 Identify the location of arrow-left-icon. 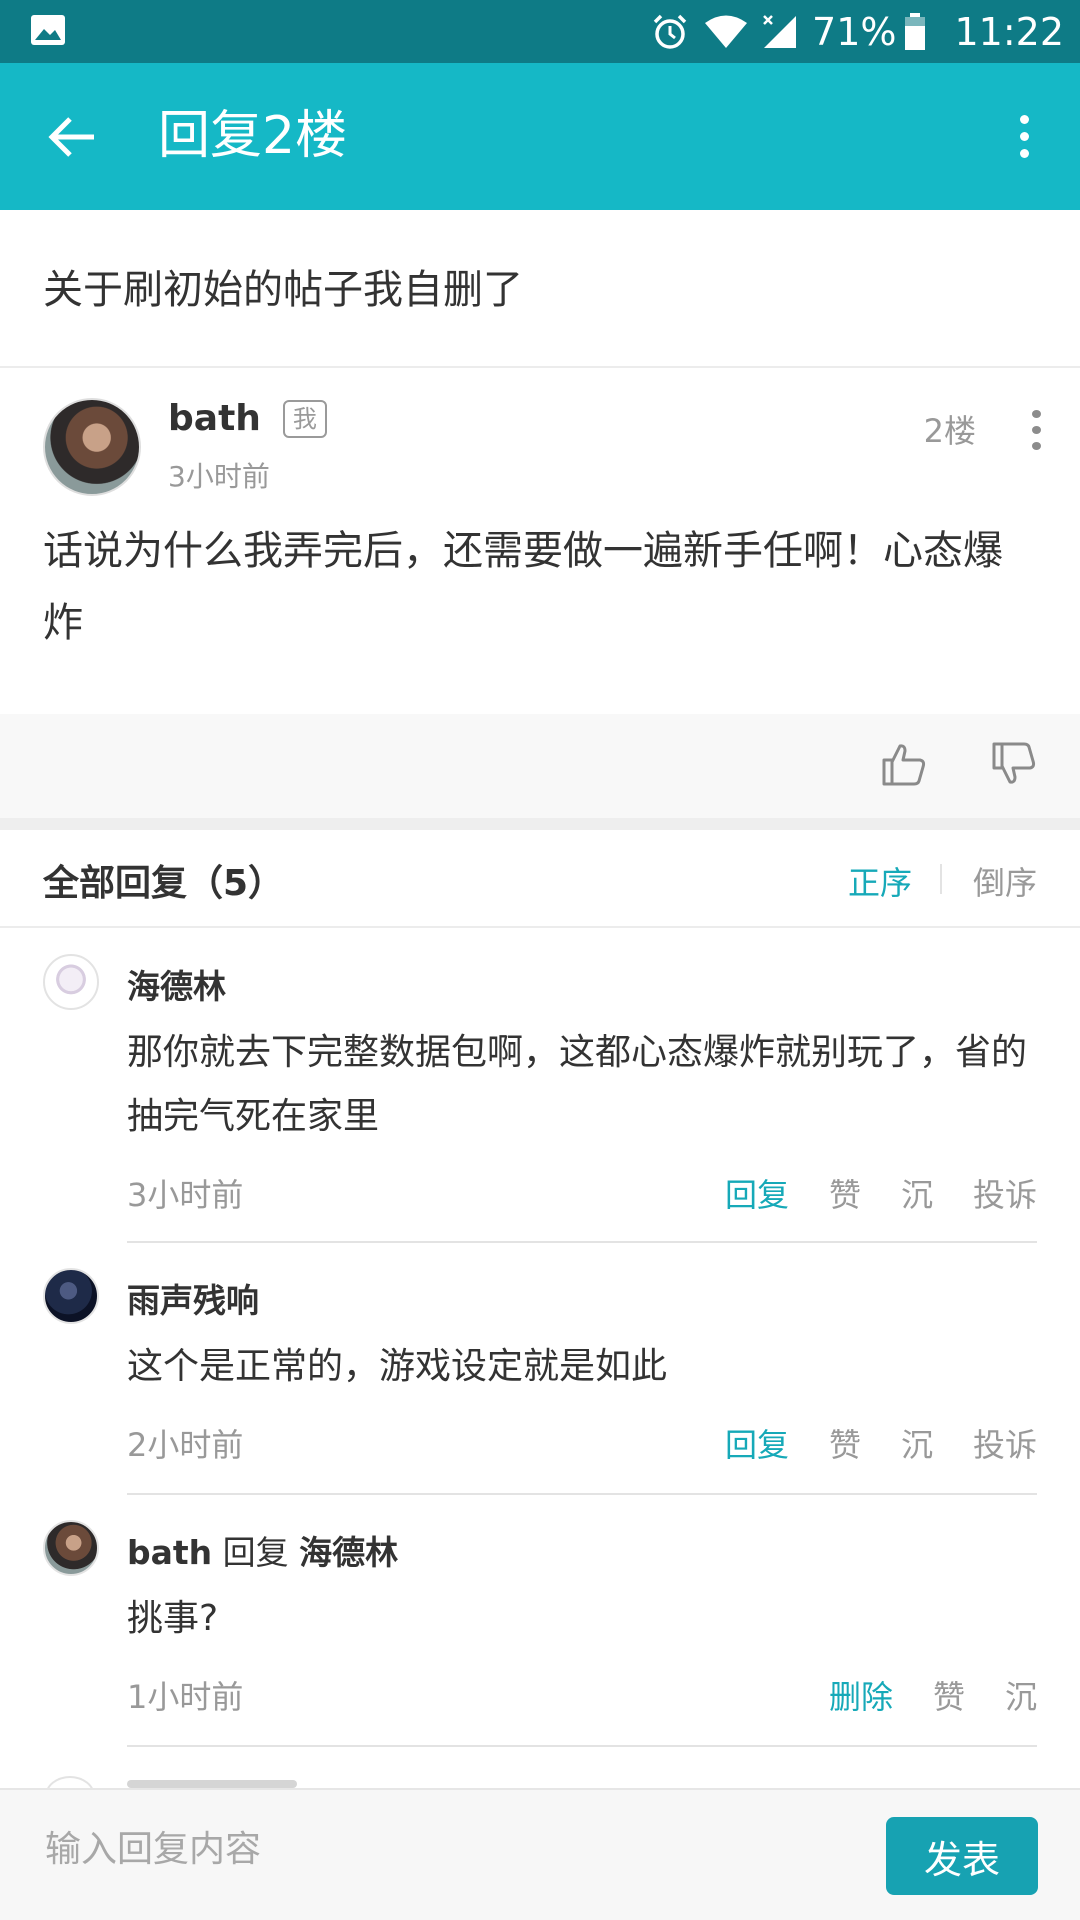
(71, 137).